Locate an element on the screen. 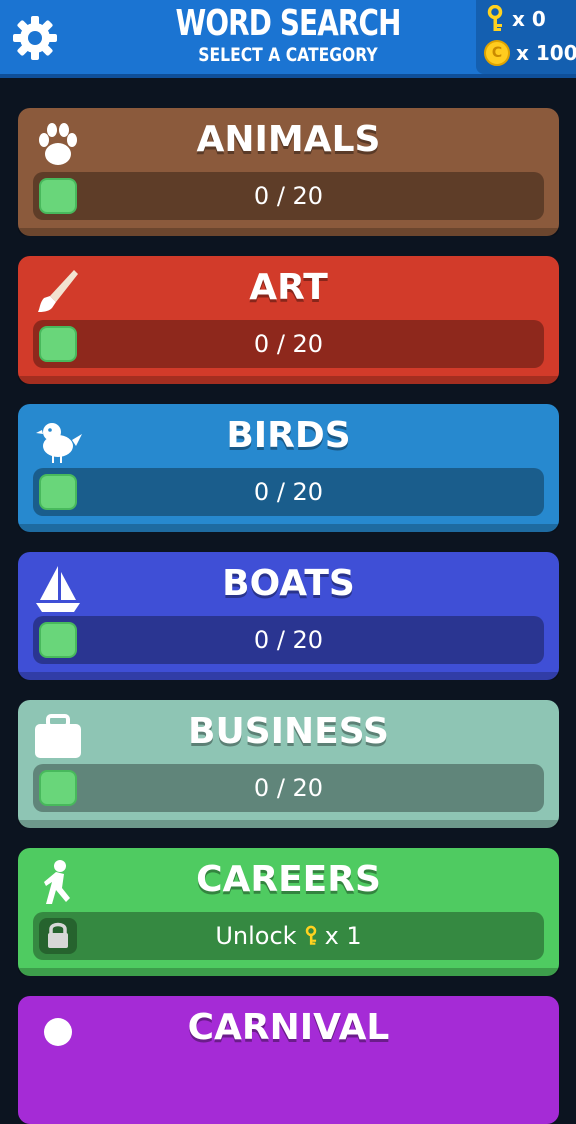 The image size is (576, 1124). app-title: WORD SEARCH is located at coordinates (288, 23).